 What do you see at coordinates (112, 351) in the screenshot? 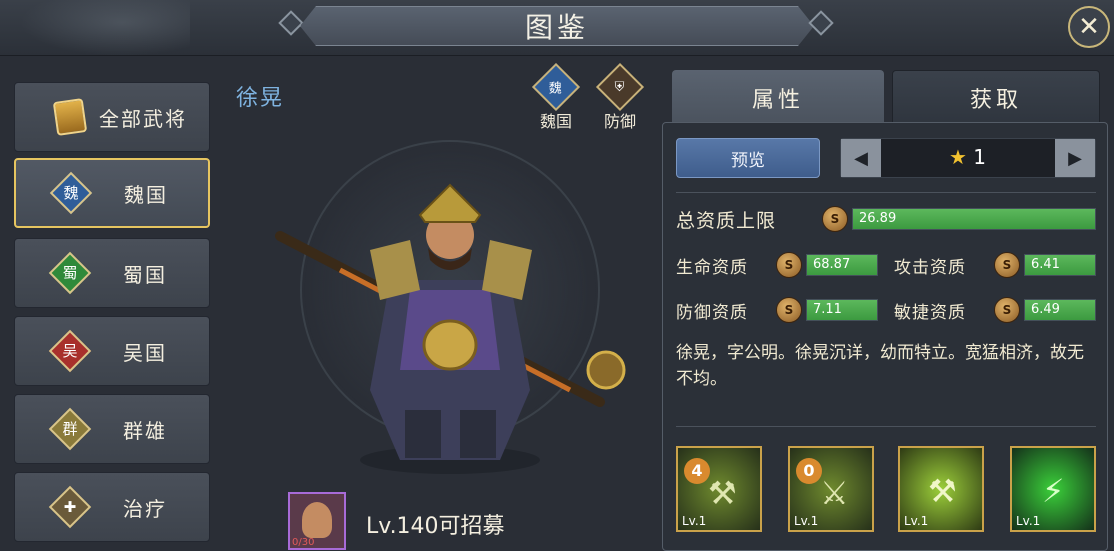
I see `sidebar-item-wu: 吴 吴国` at bounding box center [112, 351].